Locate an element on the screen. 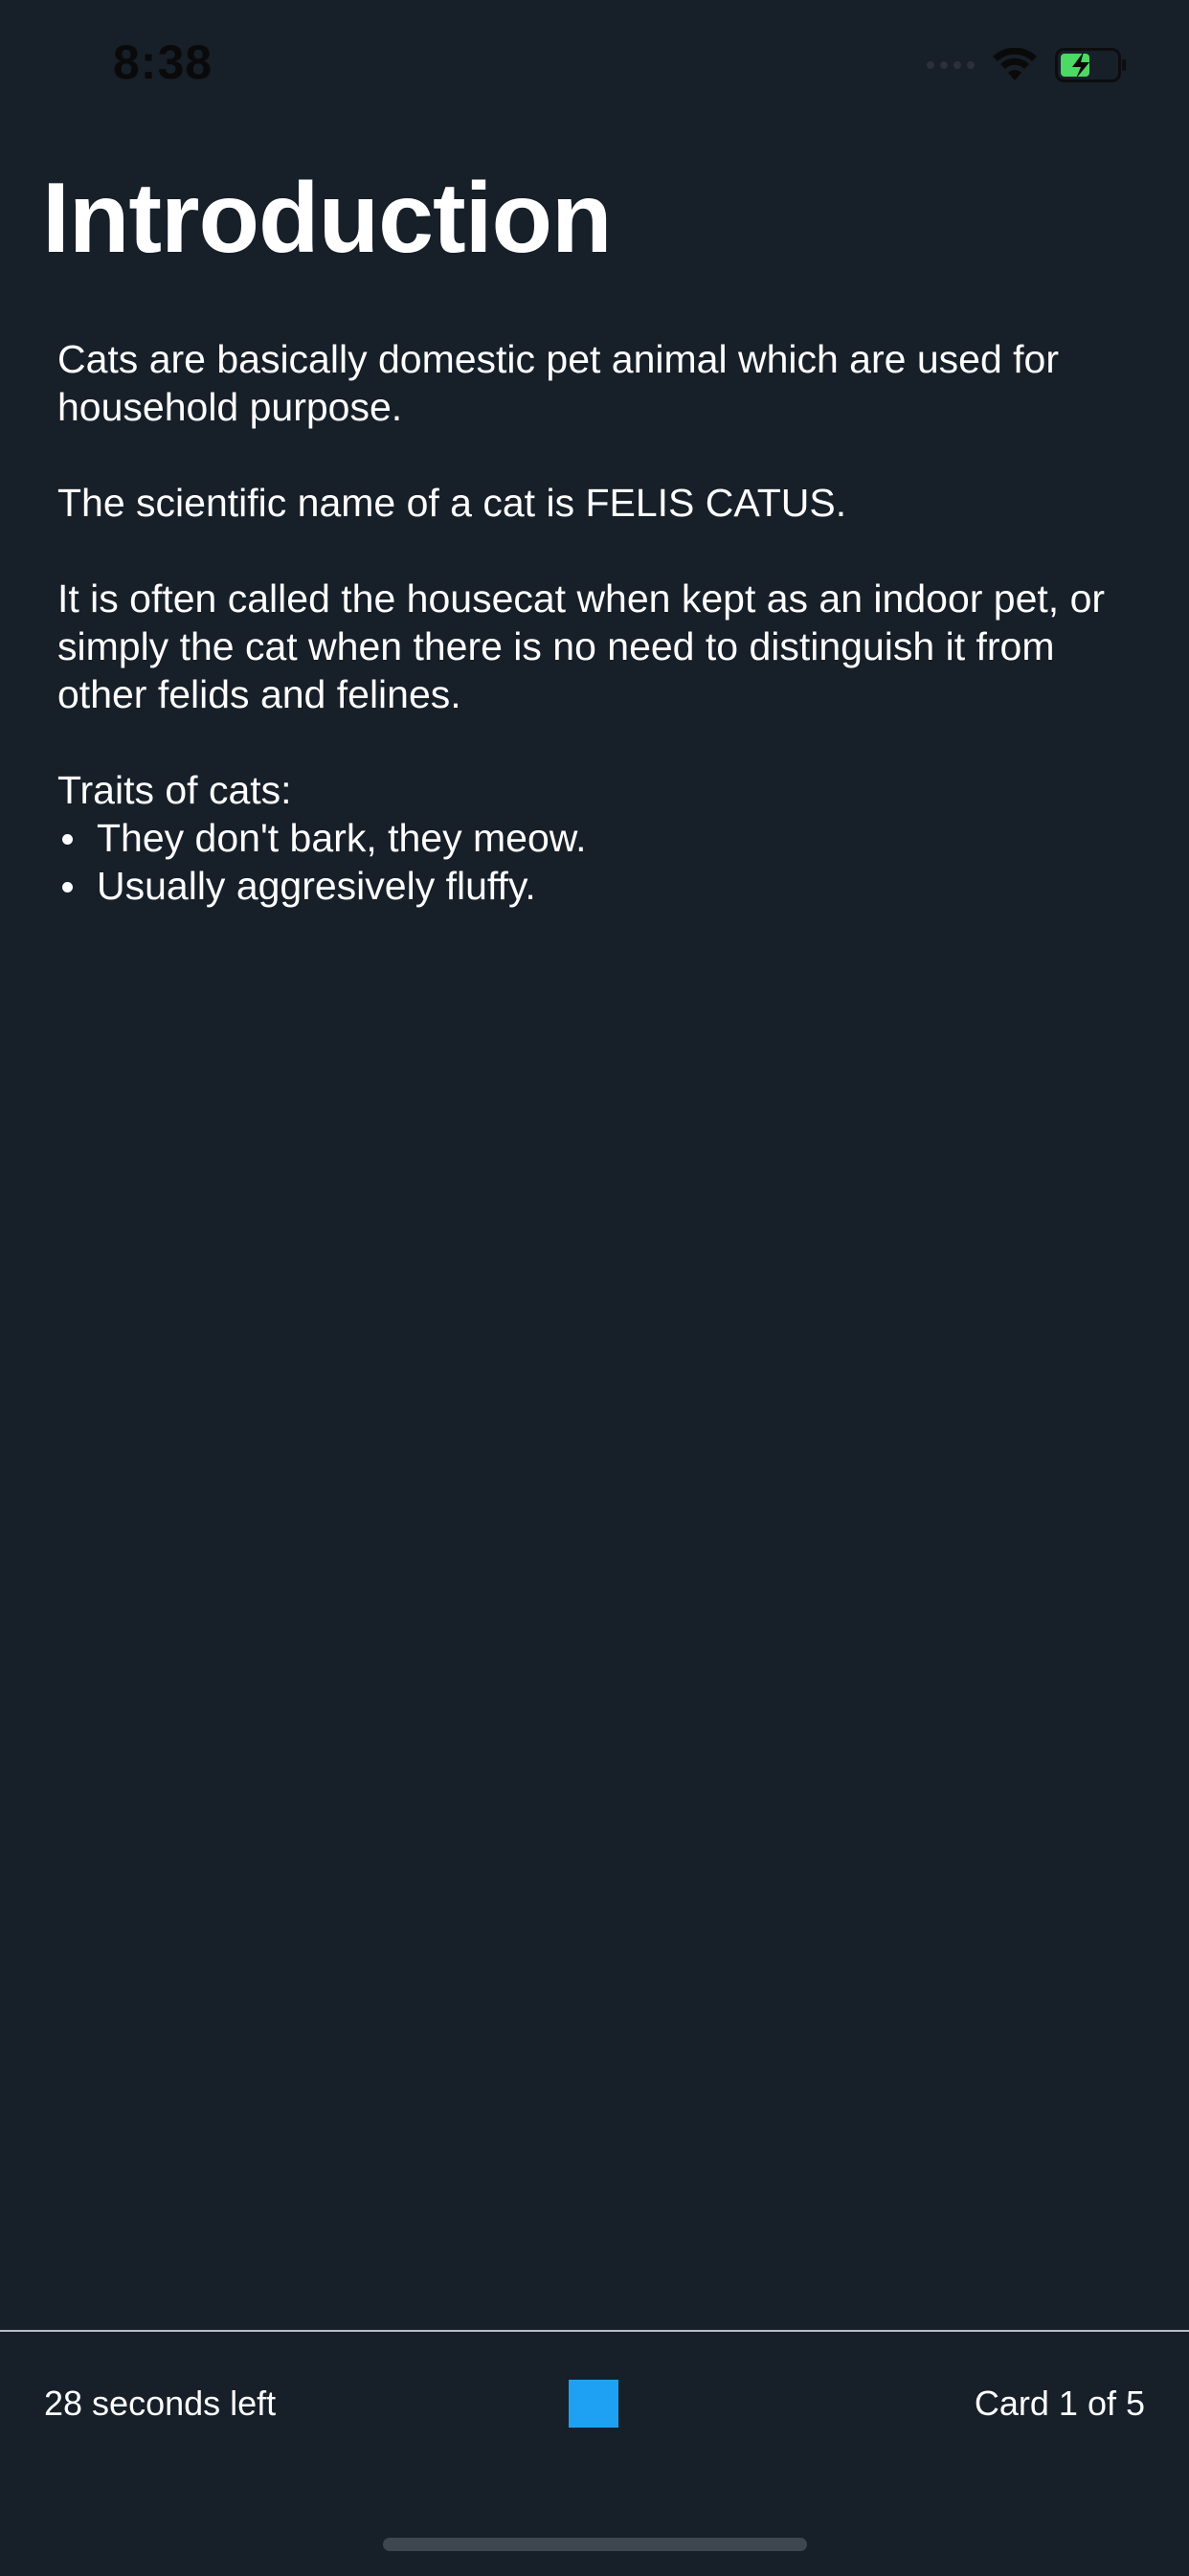 Image resolution: width=1189 pixels, height=2576 pixels. status-time: 8:38 is located at coordinates (163, 62).